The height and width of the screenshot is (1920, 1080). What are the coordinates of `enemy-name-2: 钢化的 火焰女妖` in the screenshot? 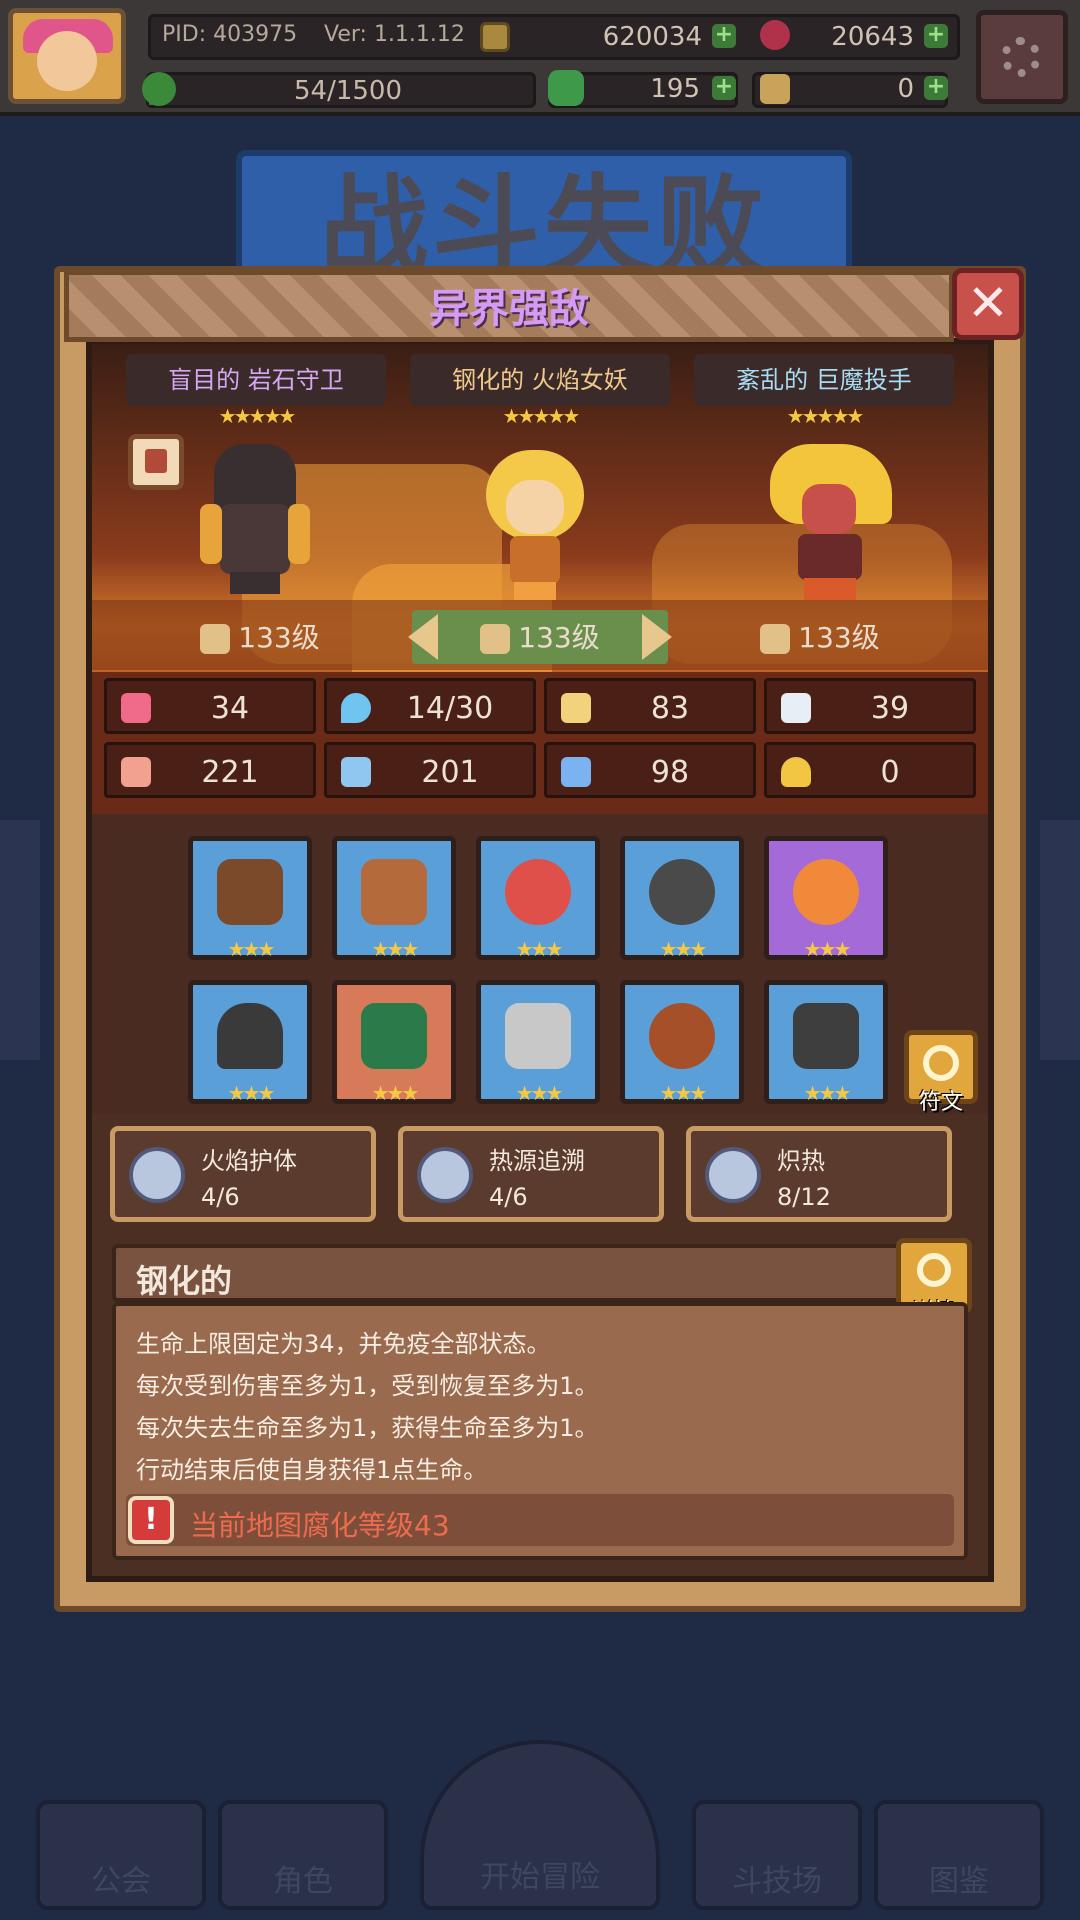 It's located at (540, 380).